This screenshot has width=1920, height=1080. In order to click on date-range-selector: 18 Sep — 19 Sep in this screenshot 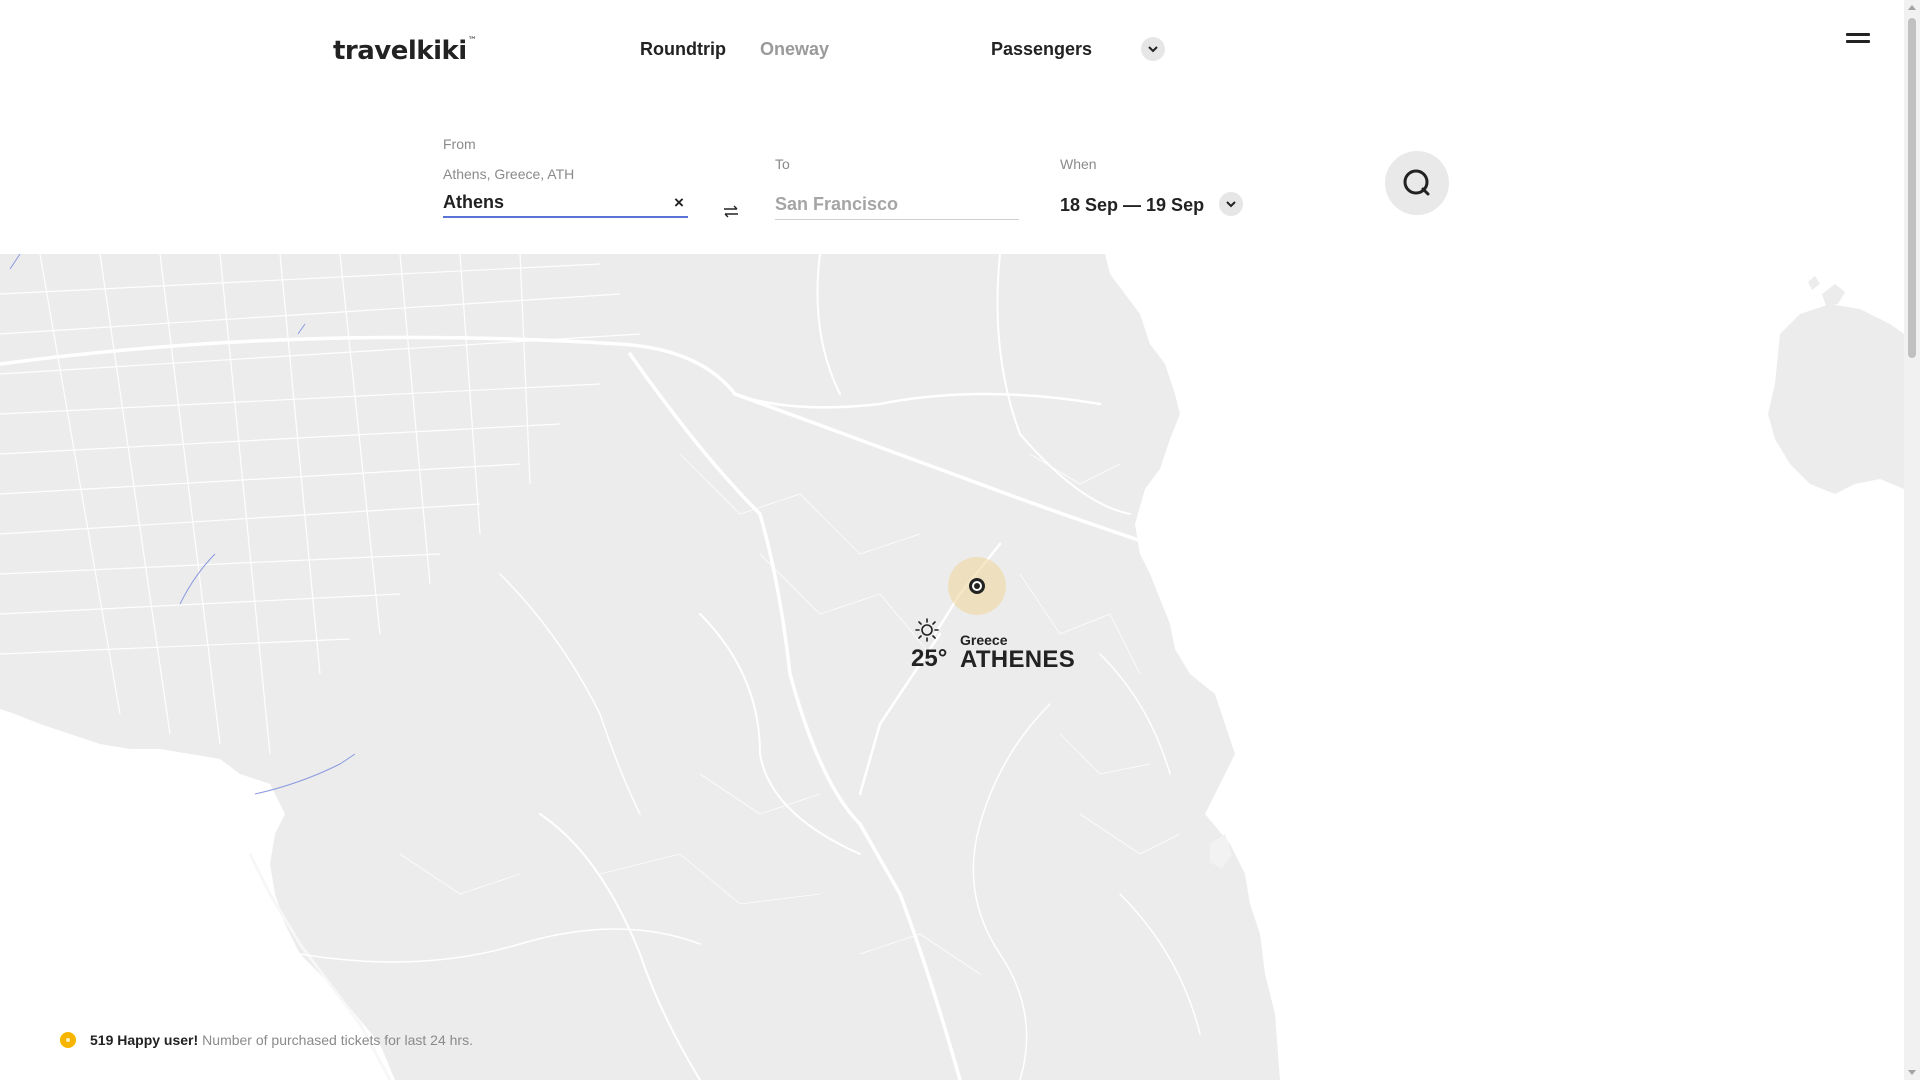, I will do `click(1132, 205)`.